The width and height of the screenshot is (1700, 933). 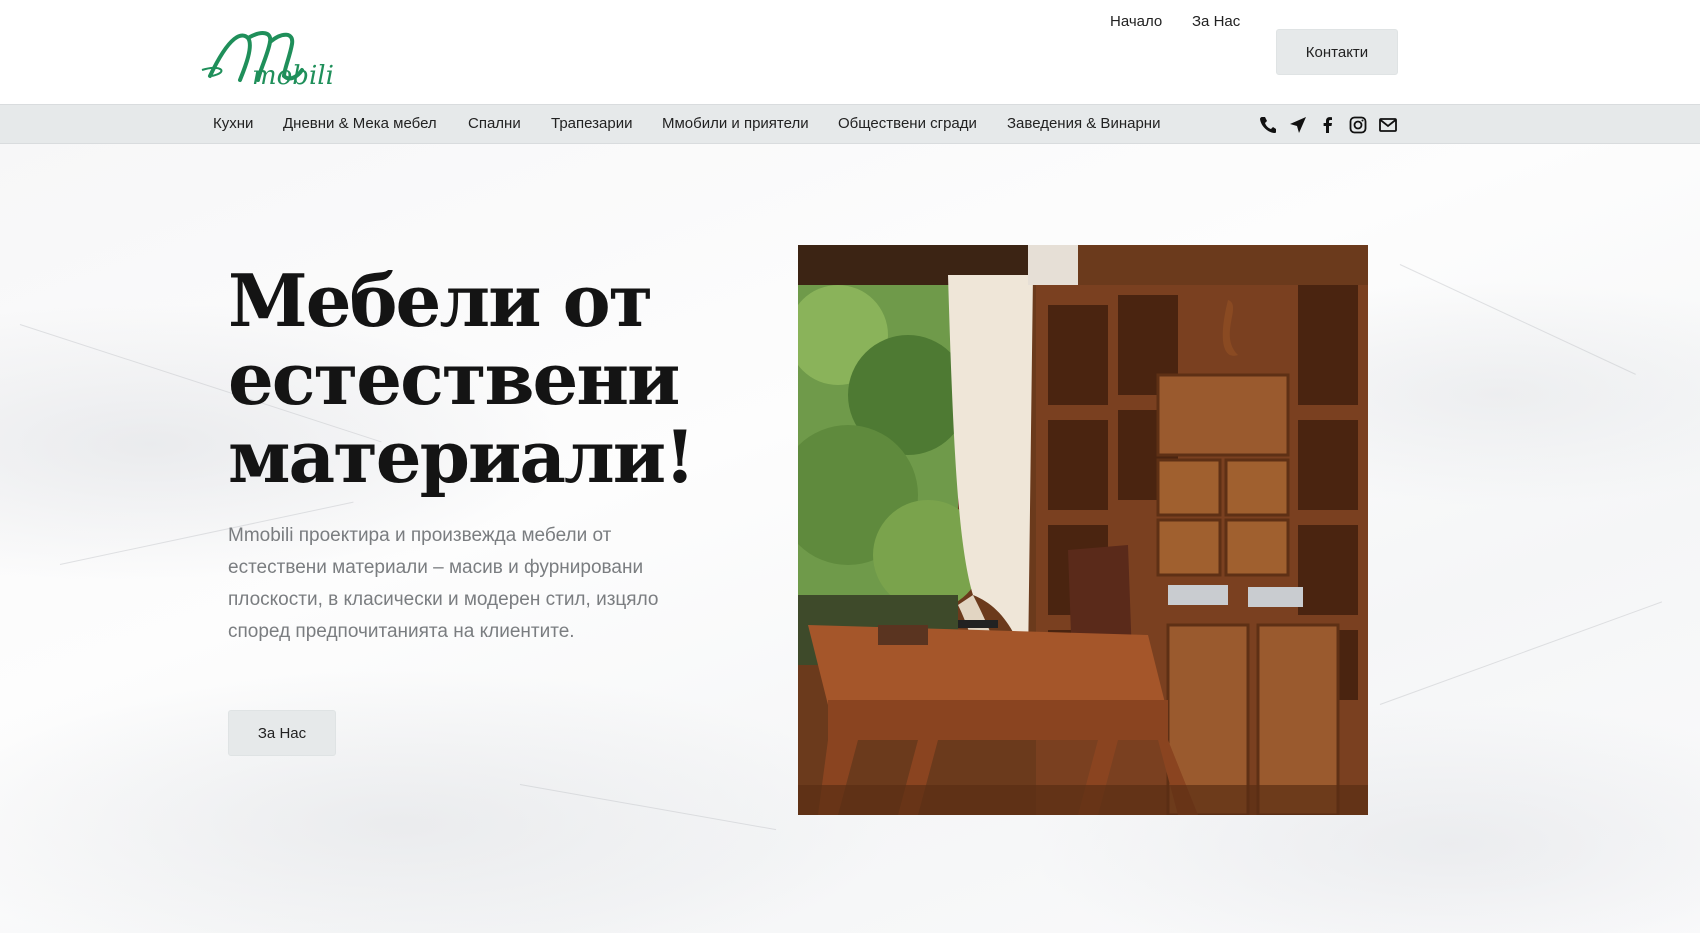 I want to click on instagram-icon, so click(x=1358, y=125).